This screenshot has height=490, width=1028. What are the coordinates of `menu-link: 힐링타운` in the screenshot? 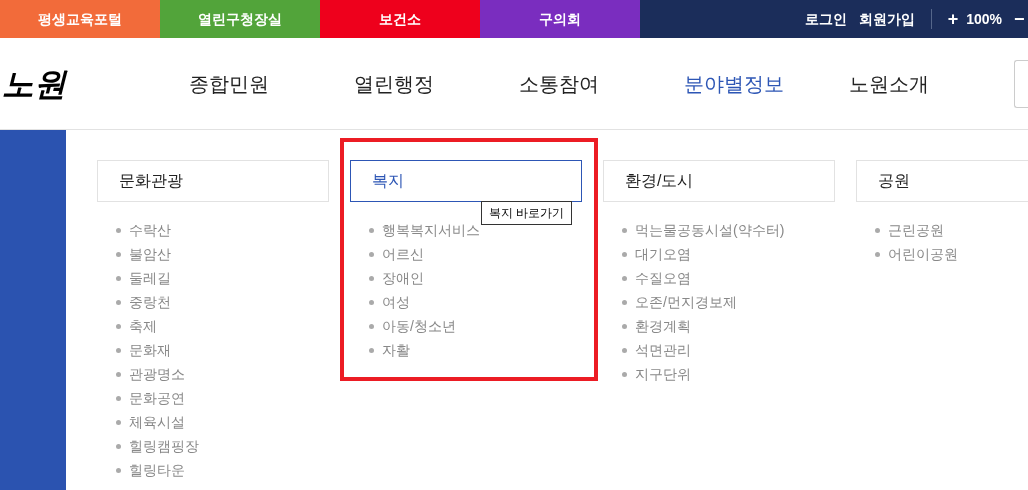 It's located at (157, 470).